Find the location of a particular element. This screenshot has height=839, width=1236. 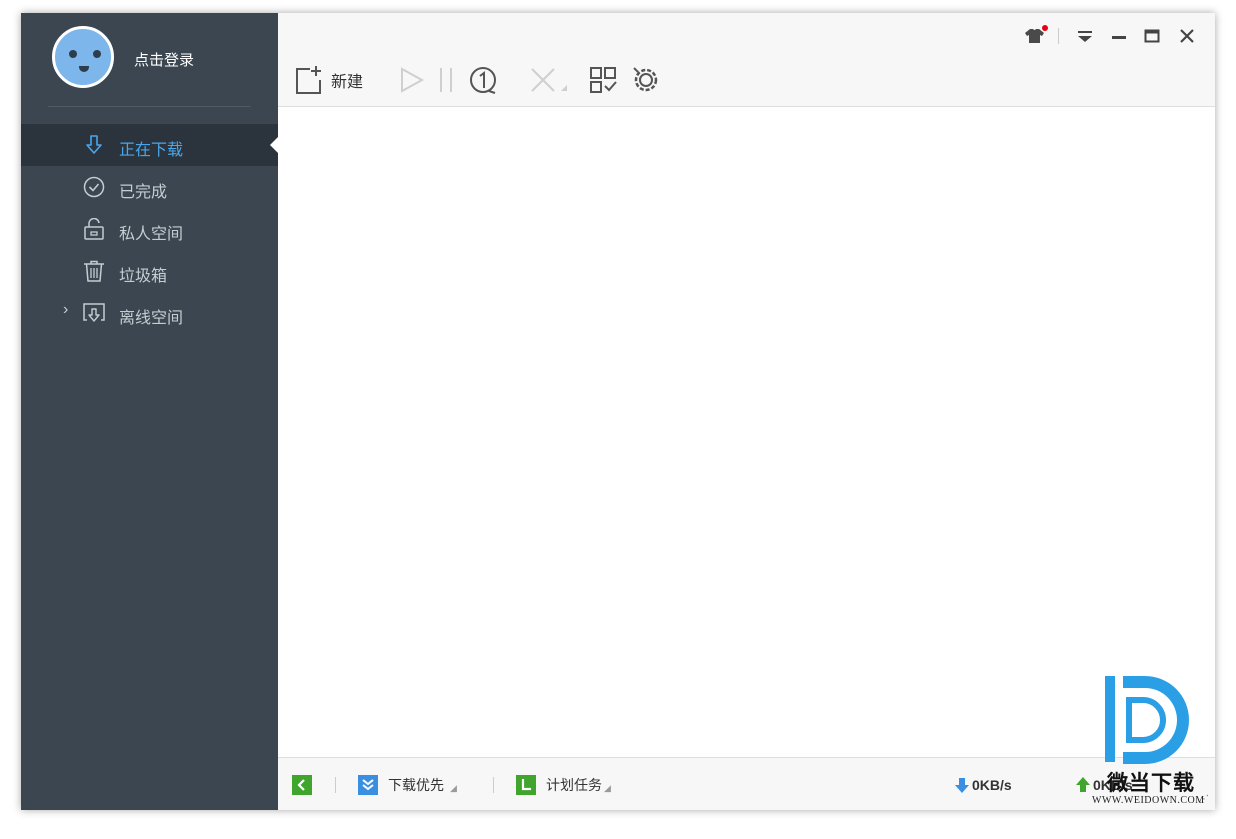

speed-limit-button is located at coordinates (483, 80).